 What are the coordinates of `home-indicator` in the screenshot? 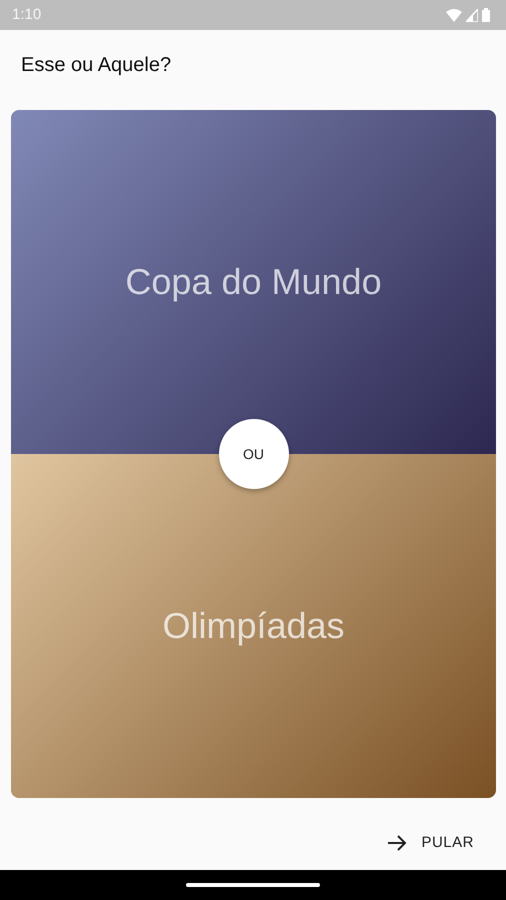 It's located at (253, 885).